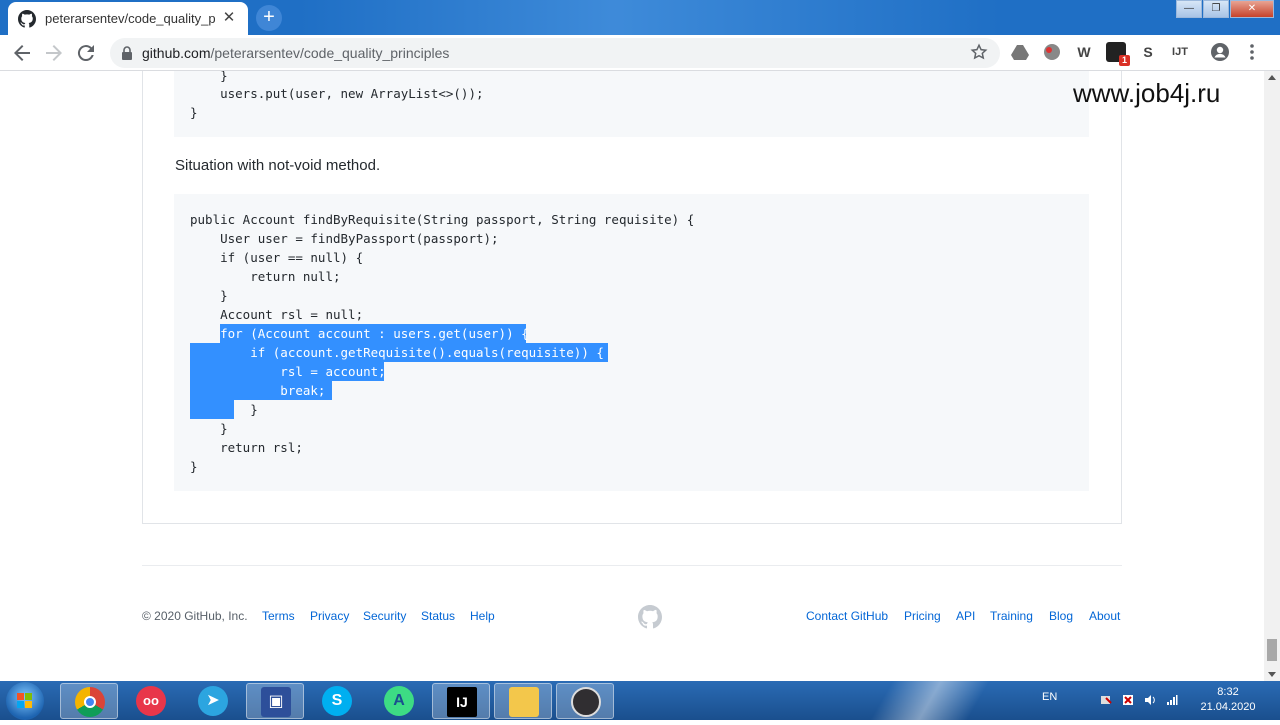 This screenshot has height=725, width=1280. What do you see at coordinates (1272, 650) in the screenshot?
I see `scroll-thumb` at bounding box center [1272, 650].